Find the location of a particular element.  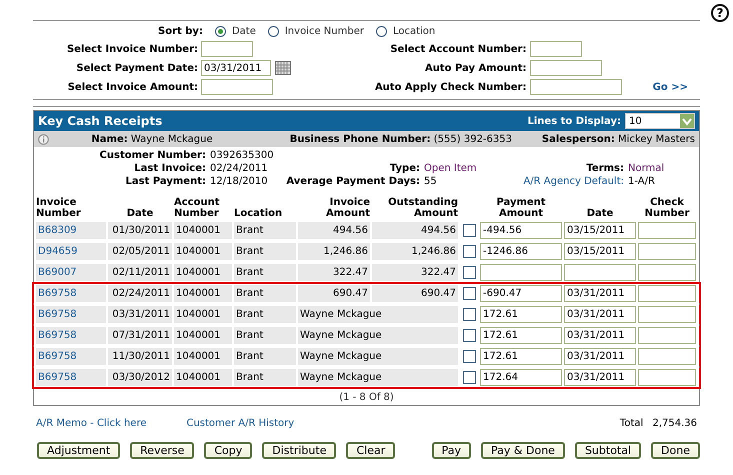

action-button: Done is located at coordinates (675, 450).